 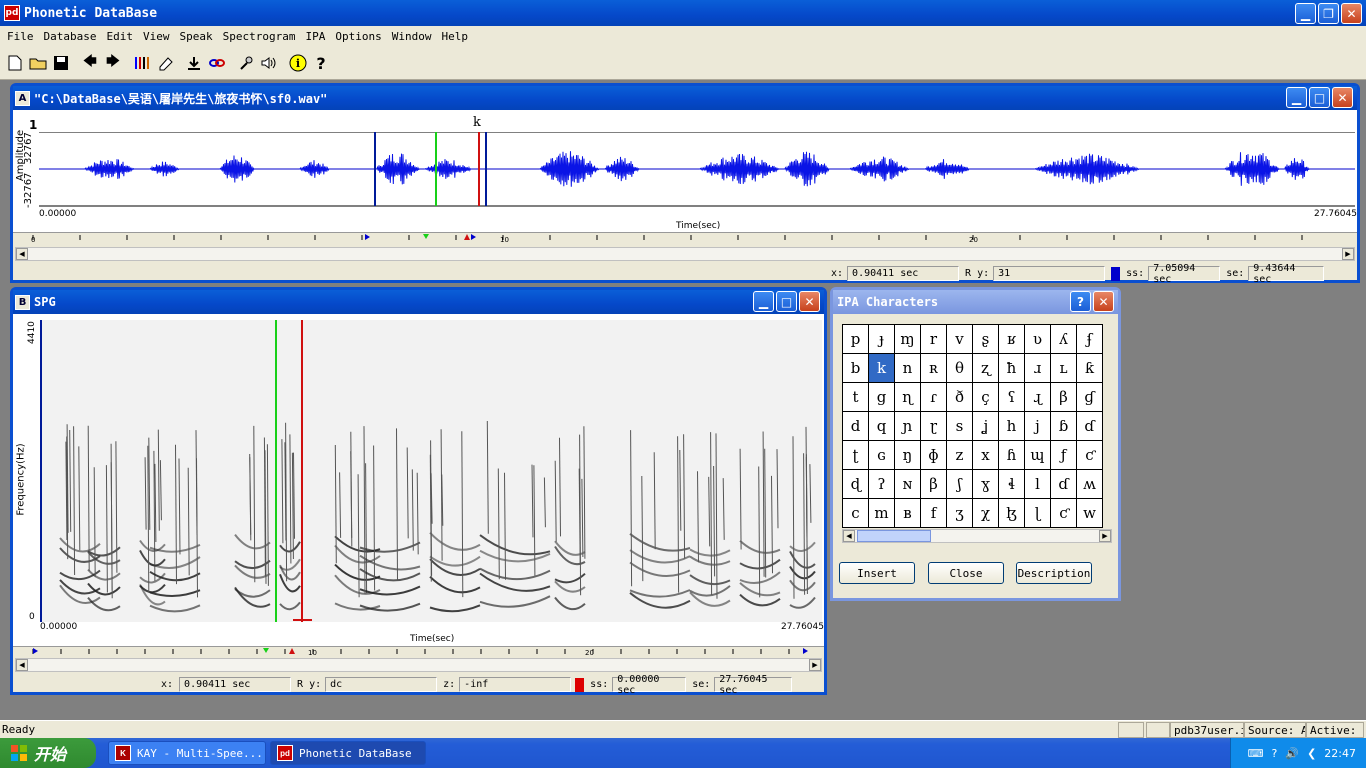 I want to click on menu-speak: Speak, so click(x=195, y=36).